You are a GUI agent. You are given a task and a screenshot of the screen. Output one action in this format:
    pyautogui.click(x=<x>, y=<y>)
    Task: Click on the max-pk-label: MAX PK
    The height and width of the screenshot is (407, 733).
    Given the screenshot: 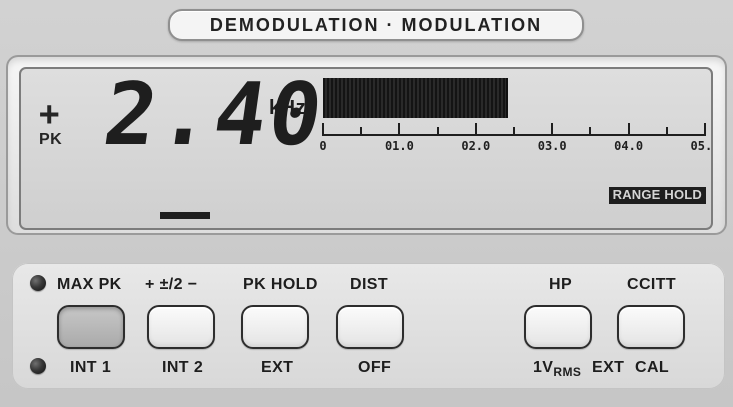 What is the action you would take?
    pyautogui.click(x=89, y=284)
    